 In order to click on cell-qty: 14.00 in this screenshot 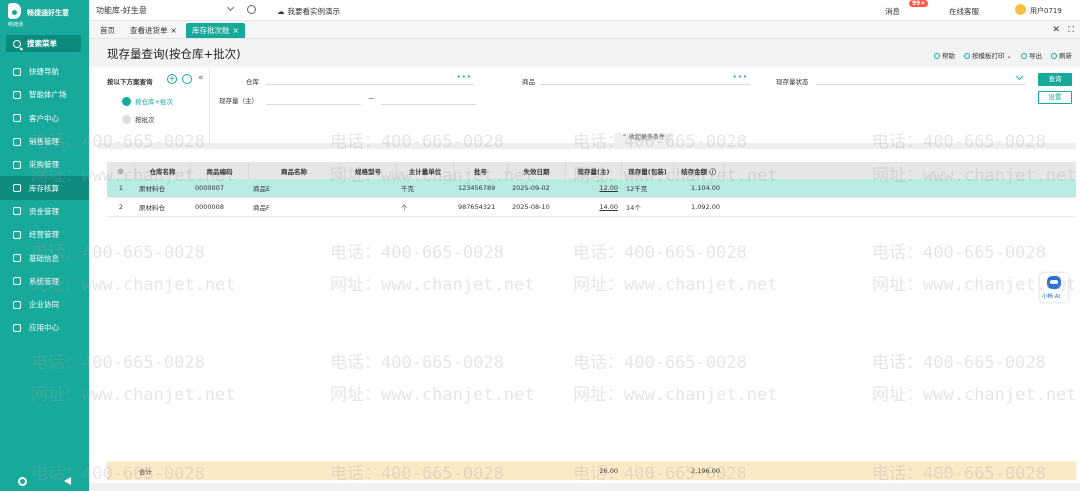, I will do `click(594, 207)`.